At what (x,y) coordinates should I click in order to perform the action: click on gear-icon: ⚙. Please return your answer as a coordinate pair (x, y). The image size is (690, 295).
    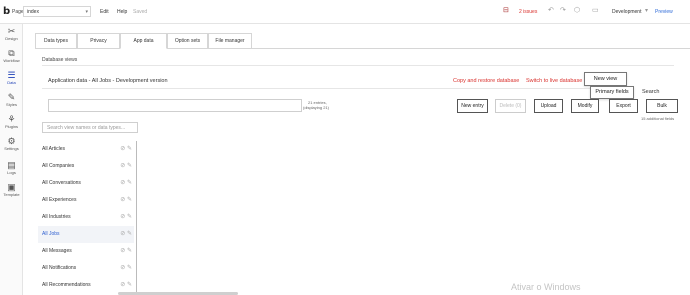
    Looking at the image, I should click on (11, 141).